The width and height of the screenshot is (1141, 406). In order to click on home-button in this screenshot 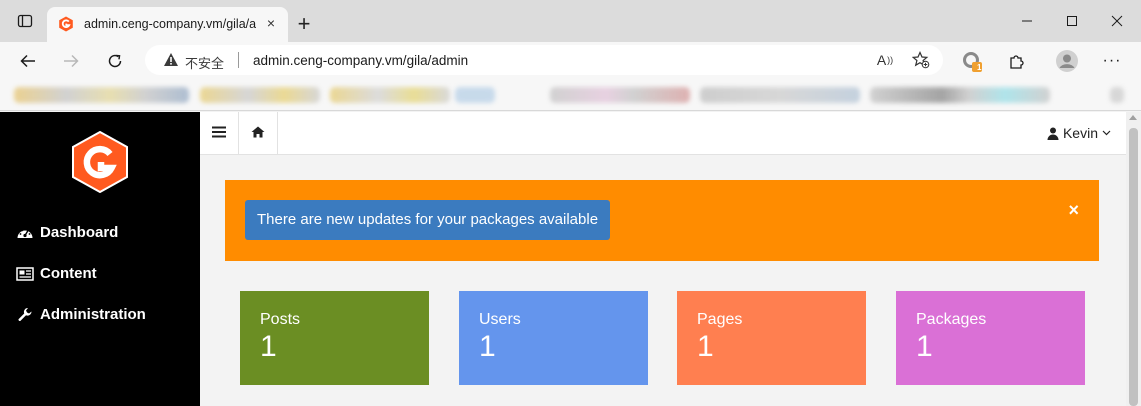, I will do `click(258, 133)`.